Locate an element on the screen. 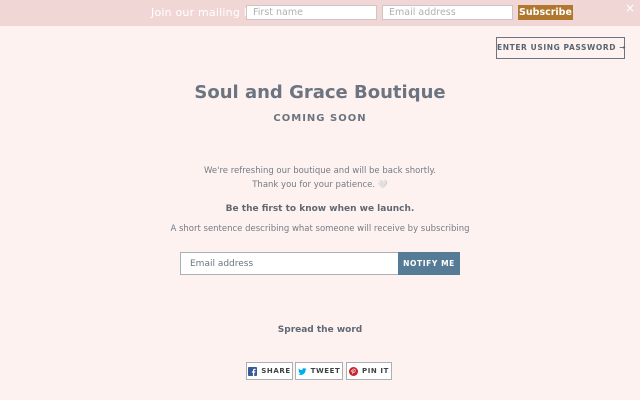 This screenshot has height=400, width=640. facebook-share-button: SHARE is located at coordinates (269, 371).